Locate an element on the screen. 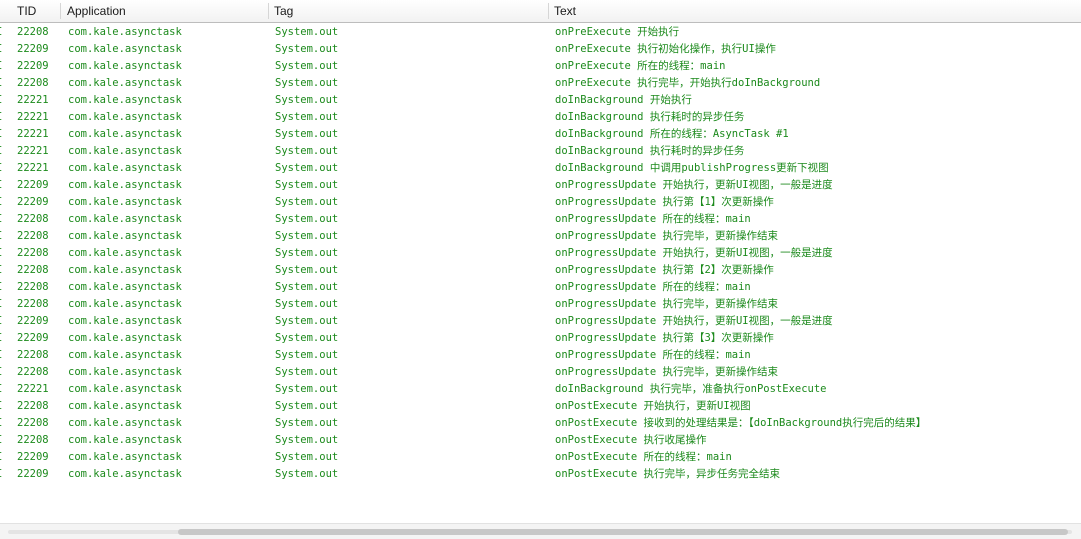 The width and height of the screenshot is (1081, 539). log-message: doInBackground 执行耗时的异步任务 is located at coordinates (650, 151).